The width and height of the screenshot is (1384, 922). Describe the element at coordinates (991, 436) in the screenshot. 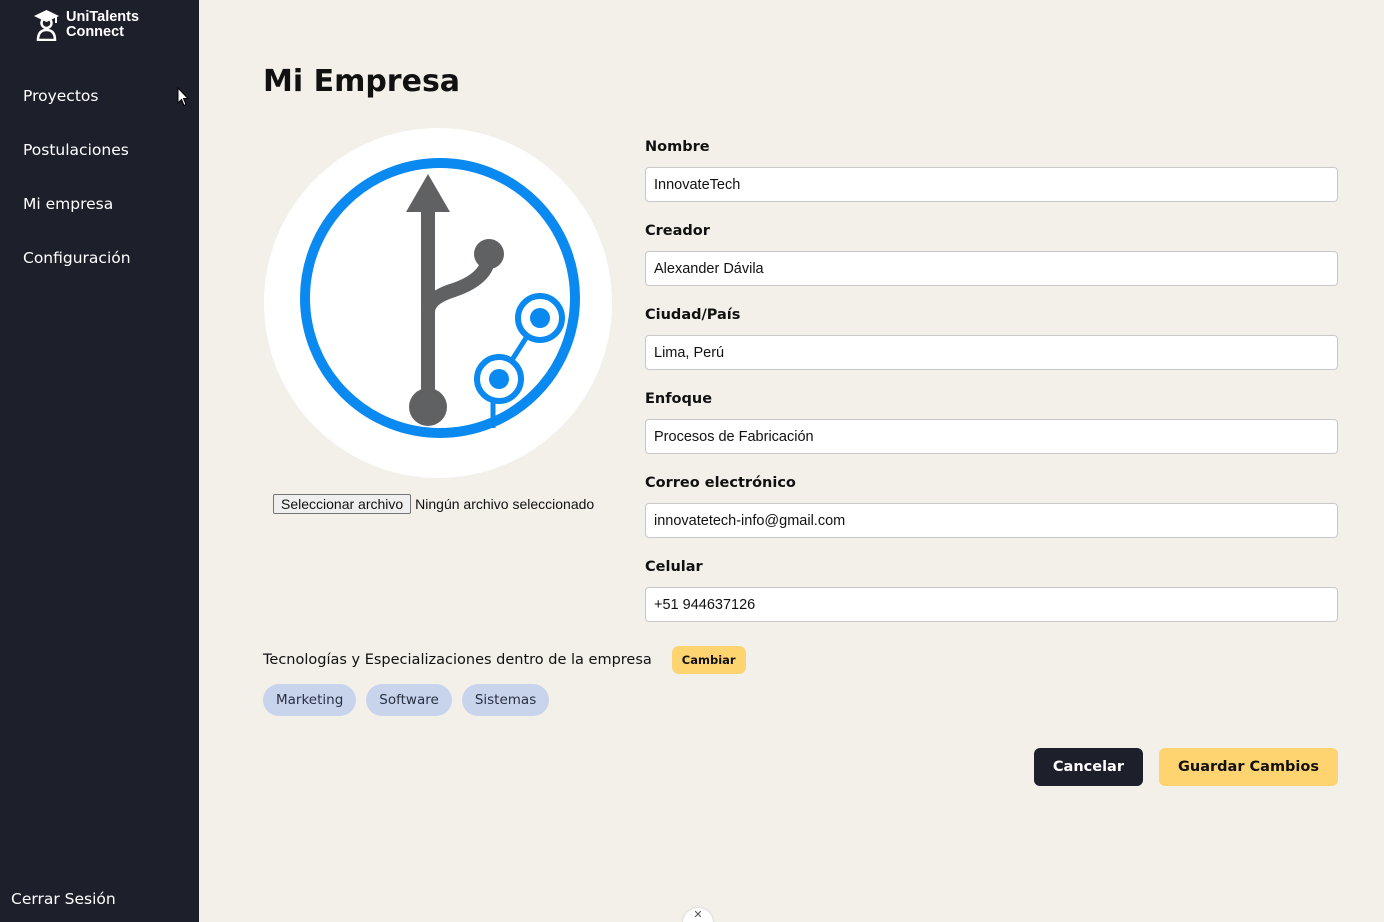

I see `enfoque-input` at that location.